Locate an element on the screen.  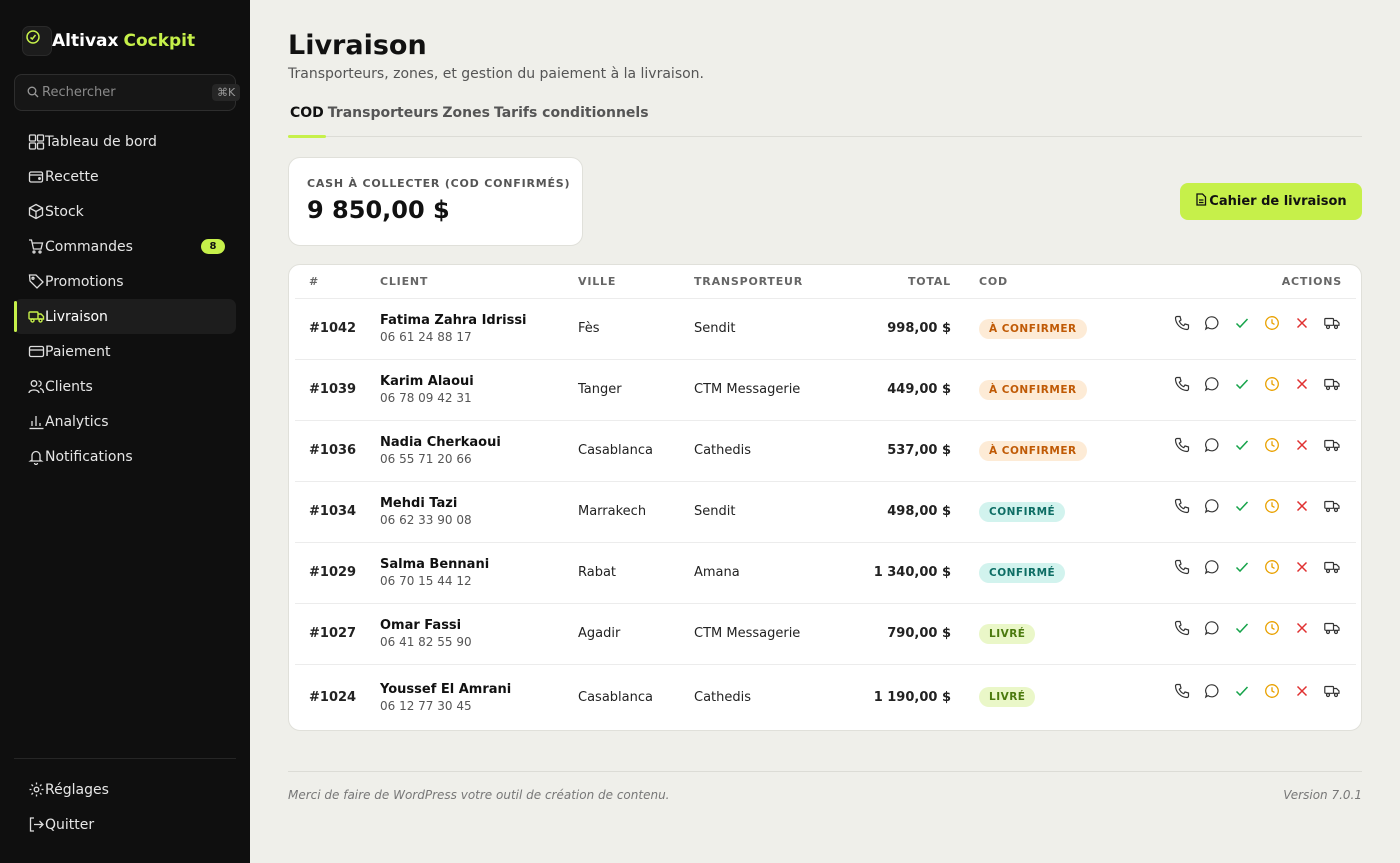
search-input is located at coordinates (127, 92).